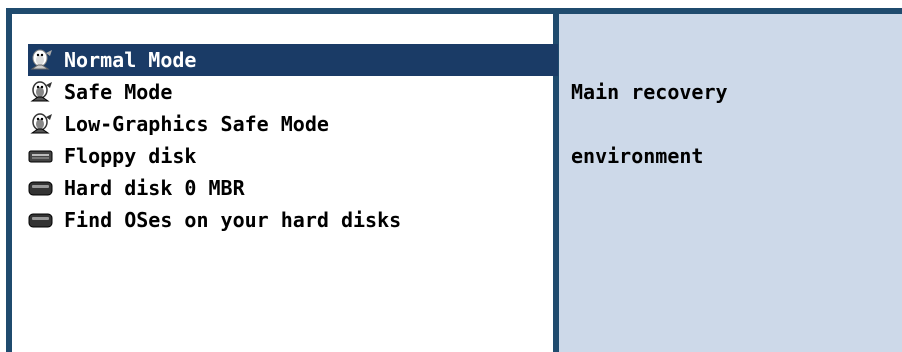  Describe the element at coordinates (293, 188) in the screenshot. I see `menu-item-hard-disk-0-mbr: Hard disk 0 MBR` at that location.